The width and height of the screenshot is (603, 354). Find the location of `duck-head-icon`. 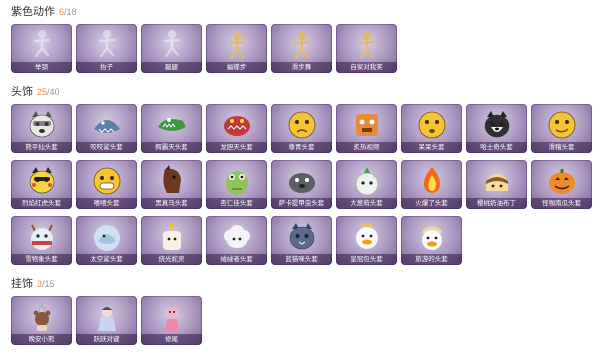

duck-head-icon is located at coordinates (367, 237).